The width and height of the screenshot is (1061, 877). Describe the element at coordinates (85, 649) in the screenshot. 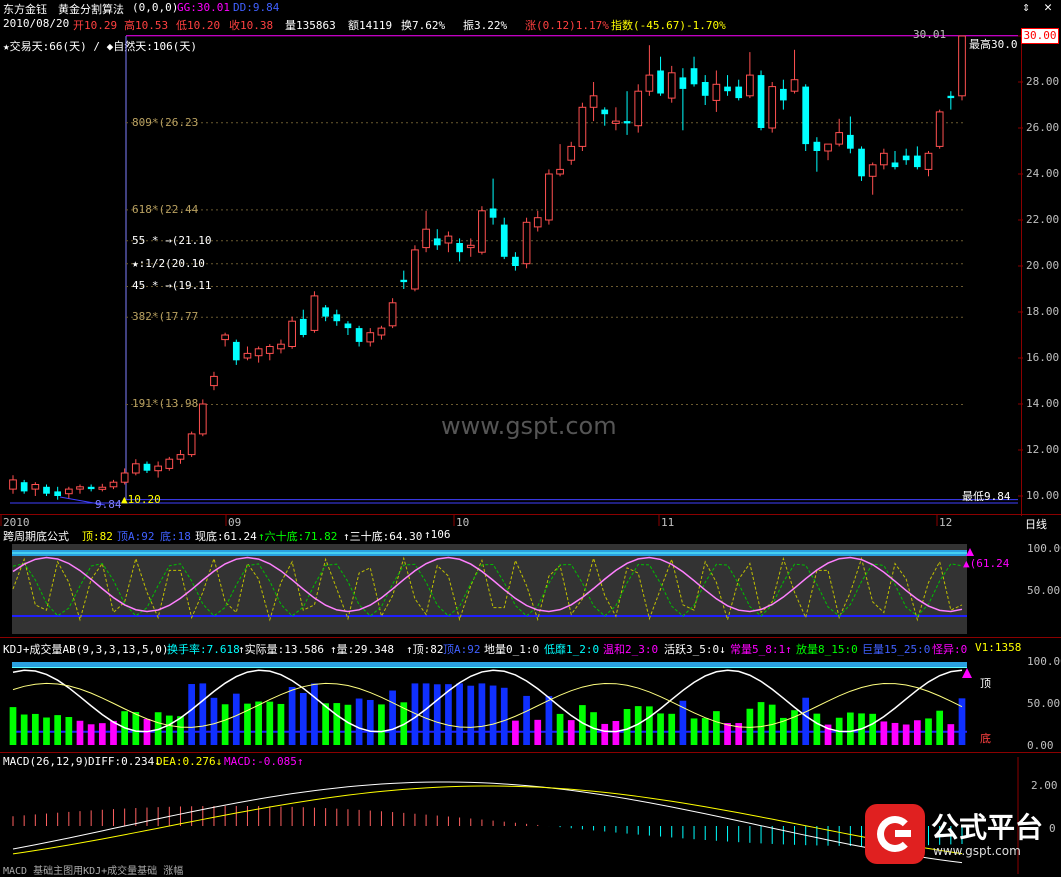

I see `panel3-title: KDJ+成交量AB(9,3,3,13,5,0)` at that location.